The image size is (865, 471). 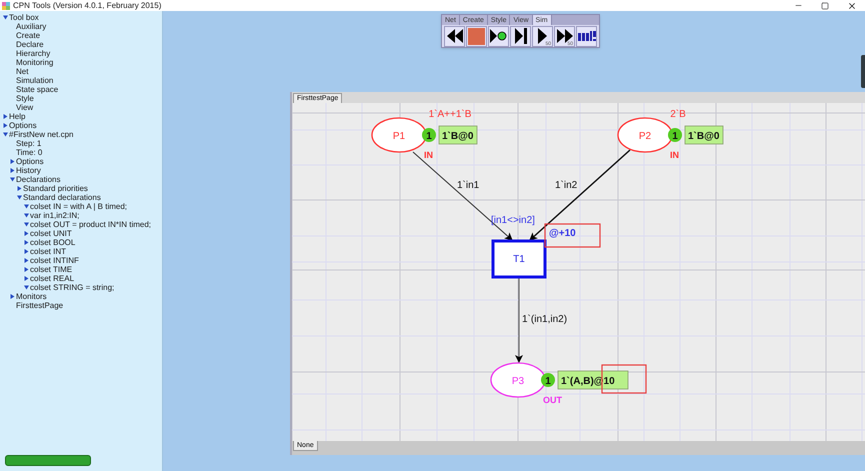 I want to click on place-name: P1, so click(x=399, y=136).